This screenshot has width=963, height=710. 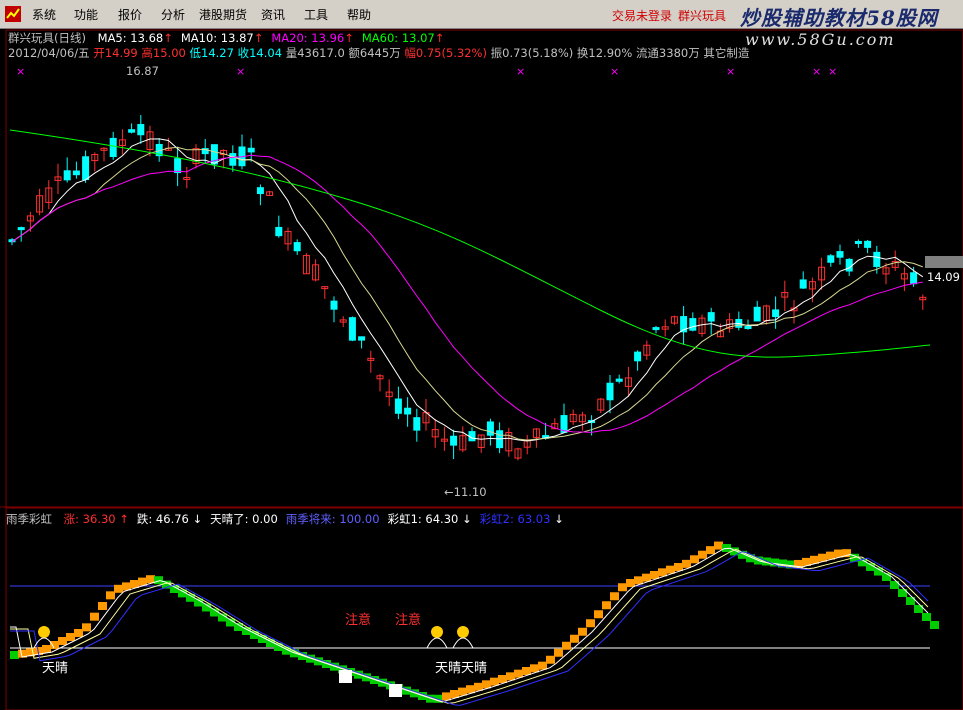 I want to click on menu-hk-futures: 港股期货, so click(x=223, y=14).